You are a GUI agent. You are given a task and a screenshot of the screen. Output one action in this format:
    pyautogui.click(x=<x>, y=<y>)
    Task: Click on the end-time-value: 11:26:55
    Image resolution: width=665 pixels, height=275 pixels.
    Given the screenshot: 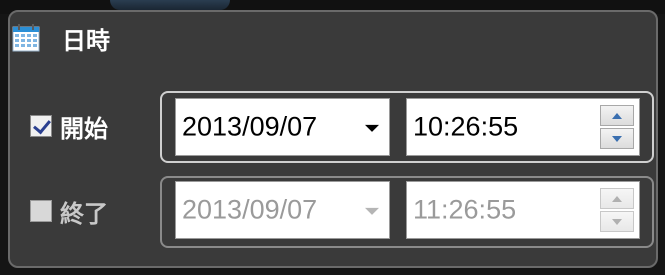 What is the action you would take?
    pyautogui.click(x=465, y=209)
    